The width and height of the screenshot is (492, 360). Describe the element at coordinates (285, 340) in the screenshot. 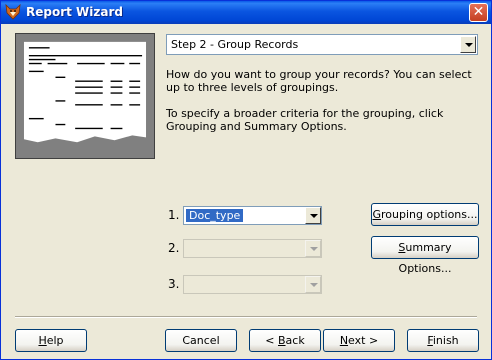

I see `back-button: < Back` at that location.